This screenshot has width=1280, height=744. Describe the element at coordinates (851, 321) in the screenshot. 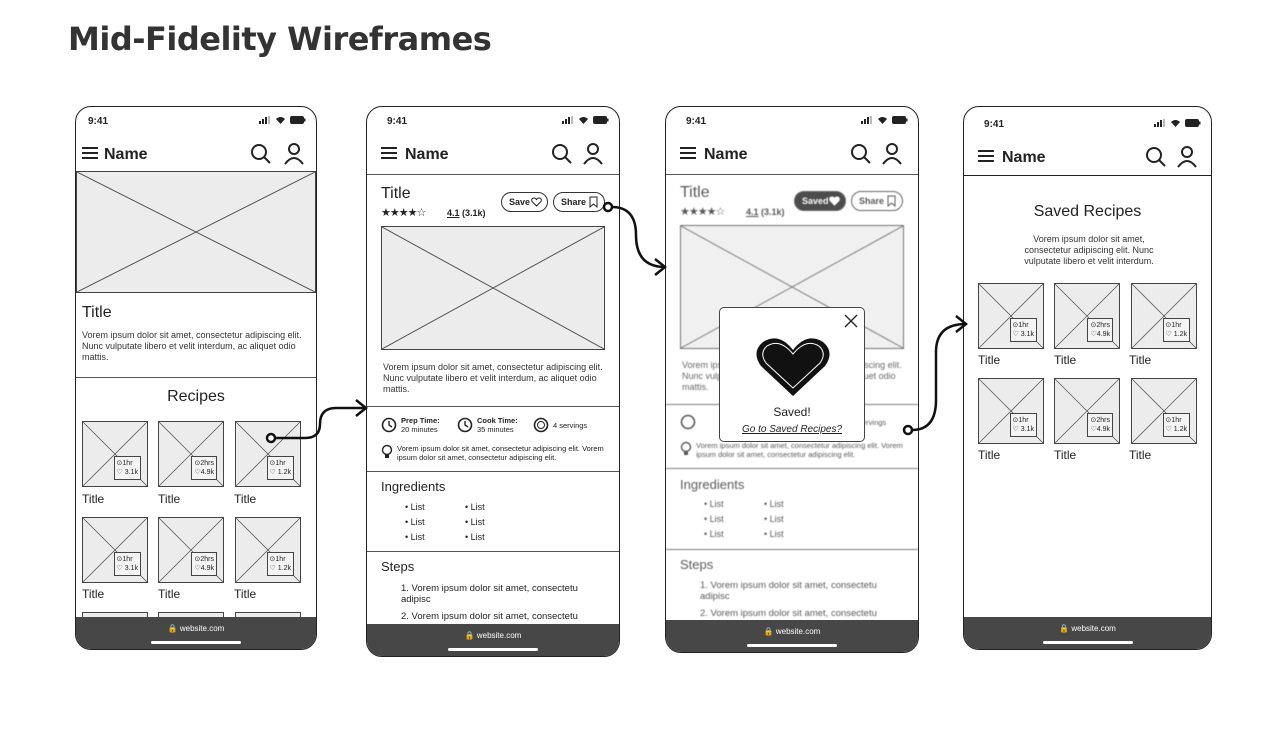

I see `close-icon` at that location.